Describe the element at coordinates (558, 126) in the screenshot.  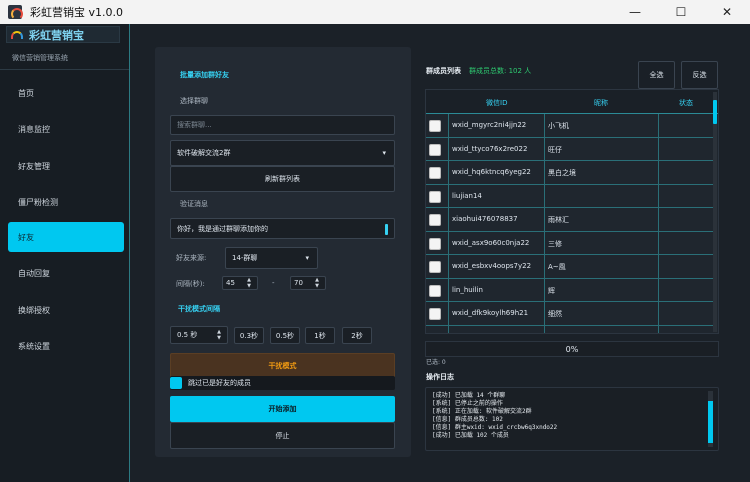
I see `row-nickname: 小飞机` at that location.